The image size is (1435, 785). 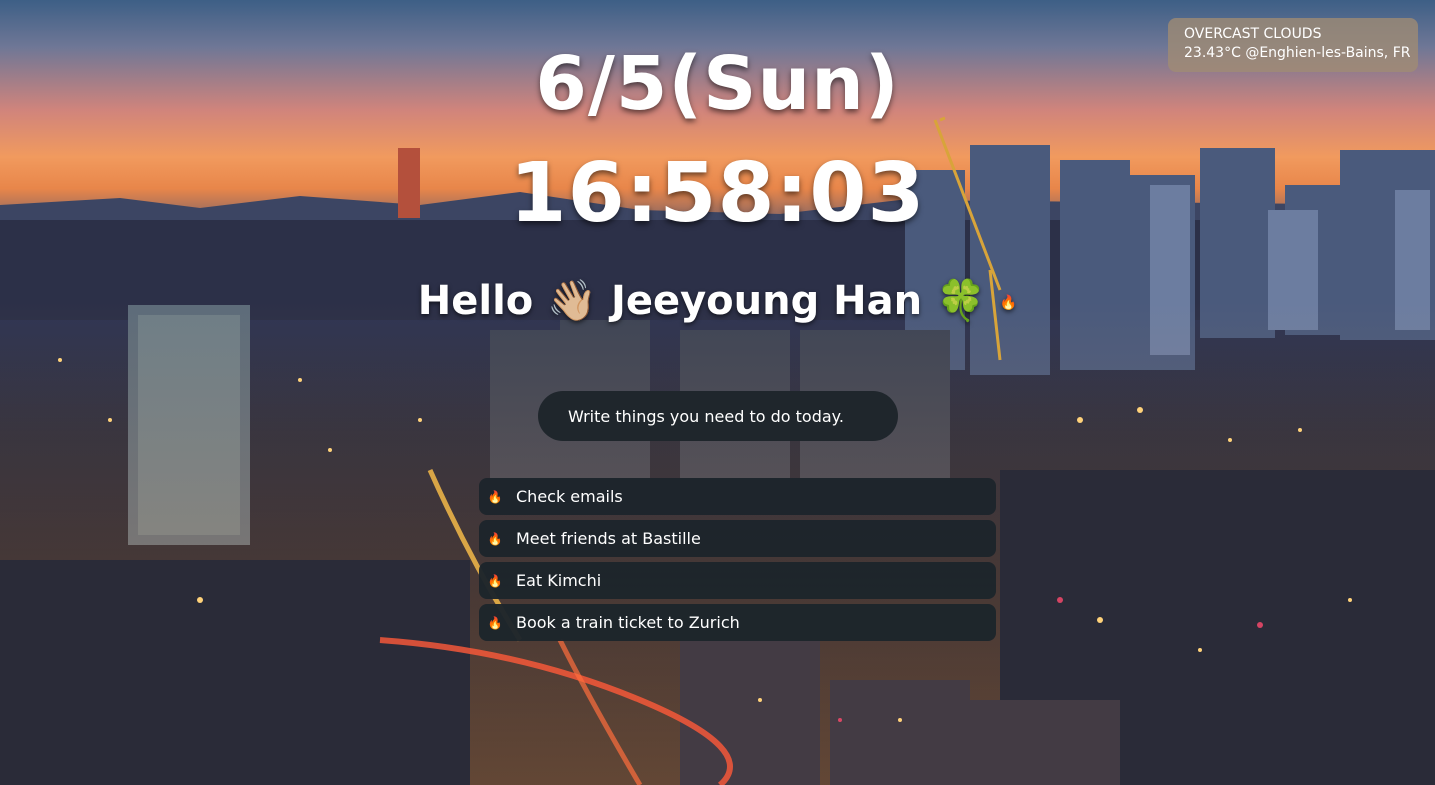 I want to click on greeting: Hello 👋🏼 Jeeyoung Han 🍀 🔥, so click(x=717, y=302).